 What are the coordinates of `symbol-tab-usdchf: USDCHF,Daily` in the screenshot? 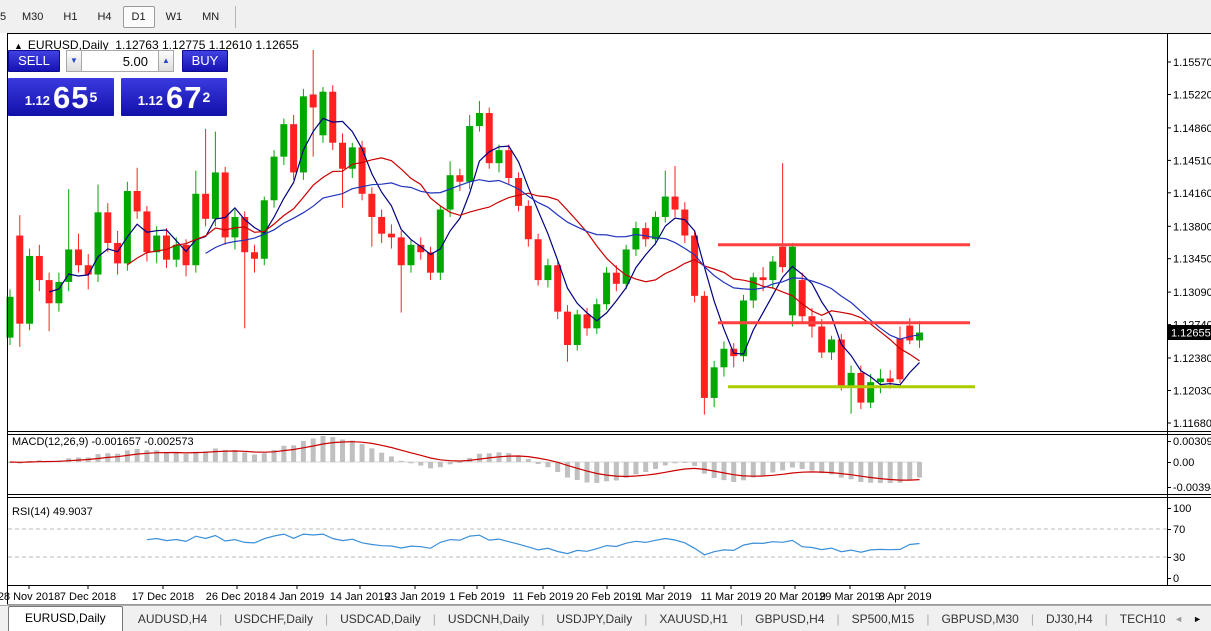 It's located at (273, 619).